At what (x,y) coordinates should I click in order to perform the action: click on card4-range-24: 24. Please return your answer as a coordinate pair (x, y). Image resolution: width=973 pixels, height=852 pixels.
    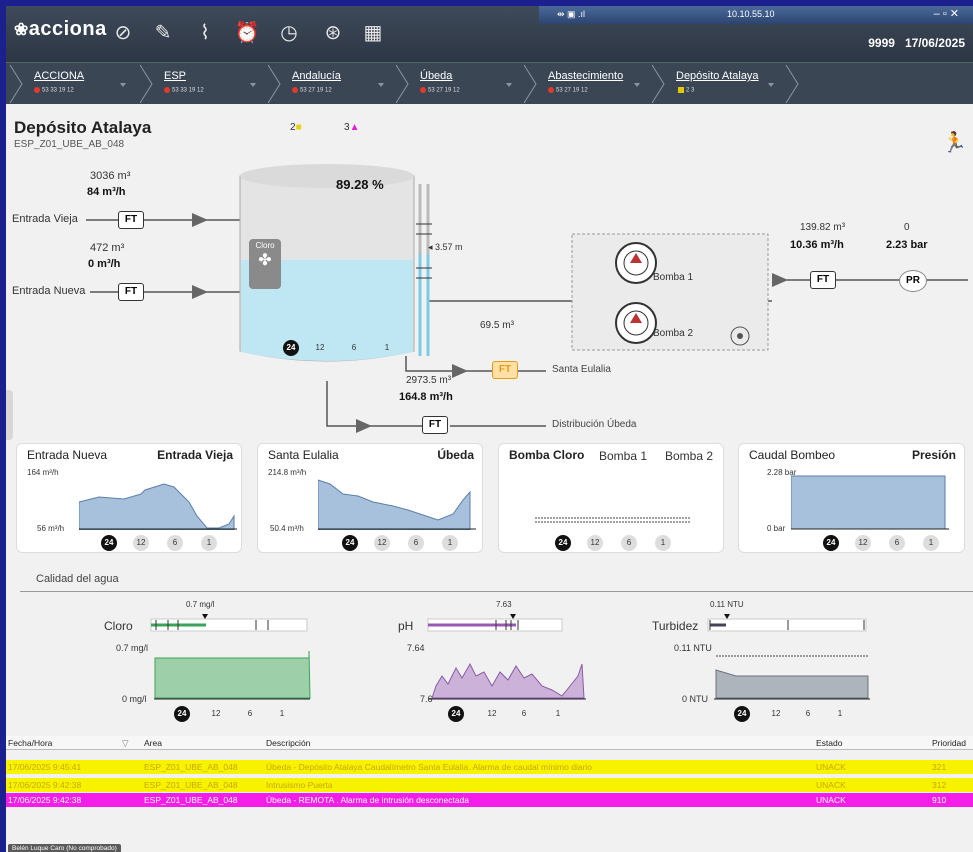
    Looking at the image, I should click on (831, 543).